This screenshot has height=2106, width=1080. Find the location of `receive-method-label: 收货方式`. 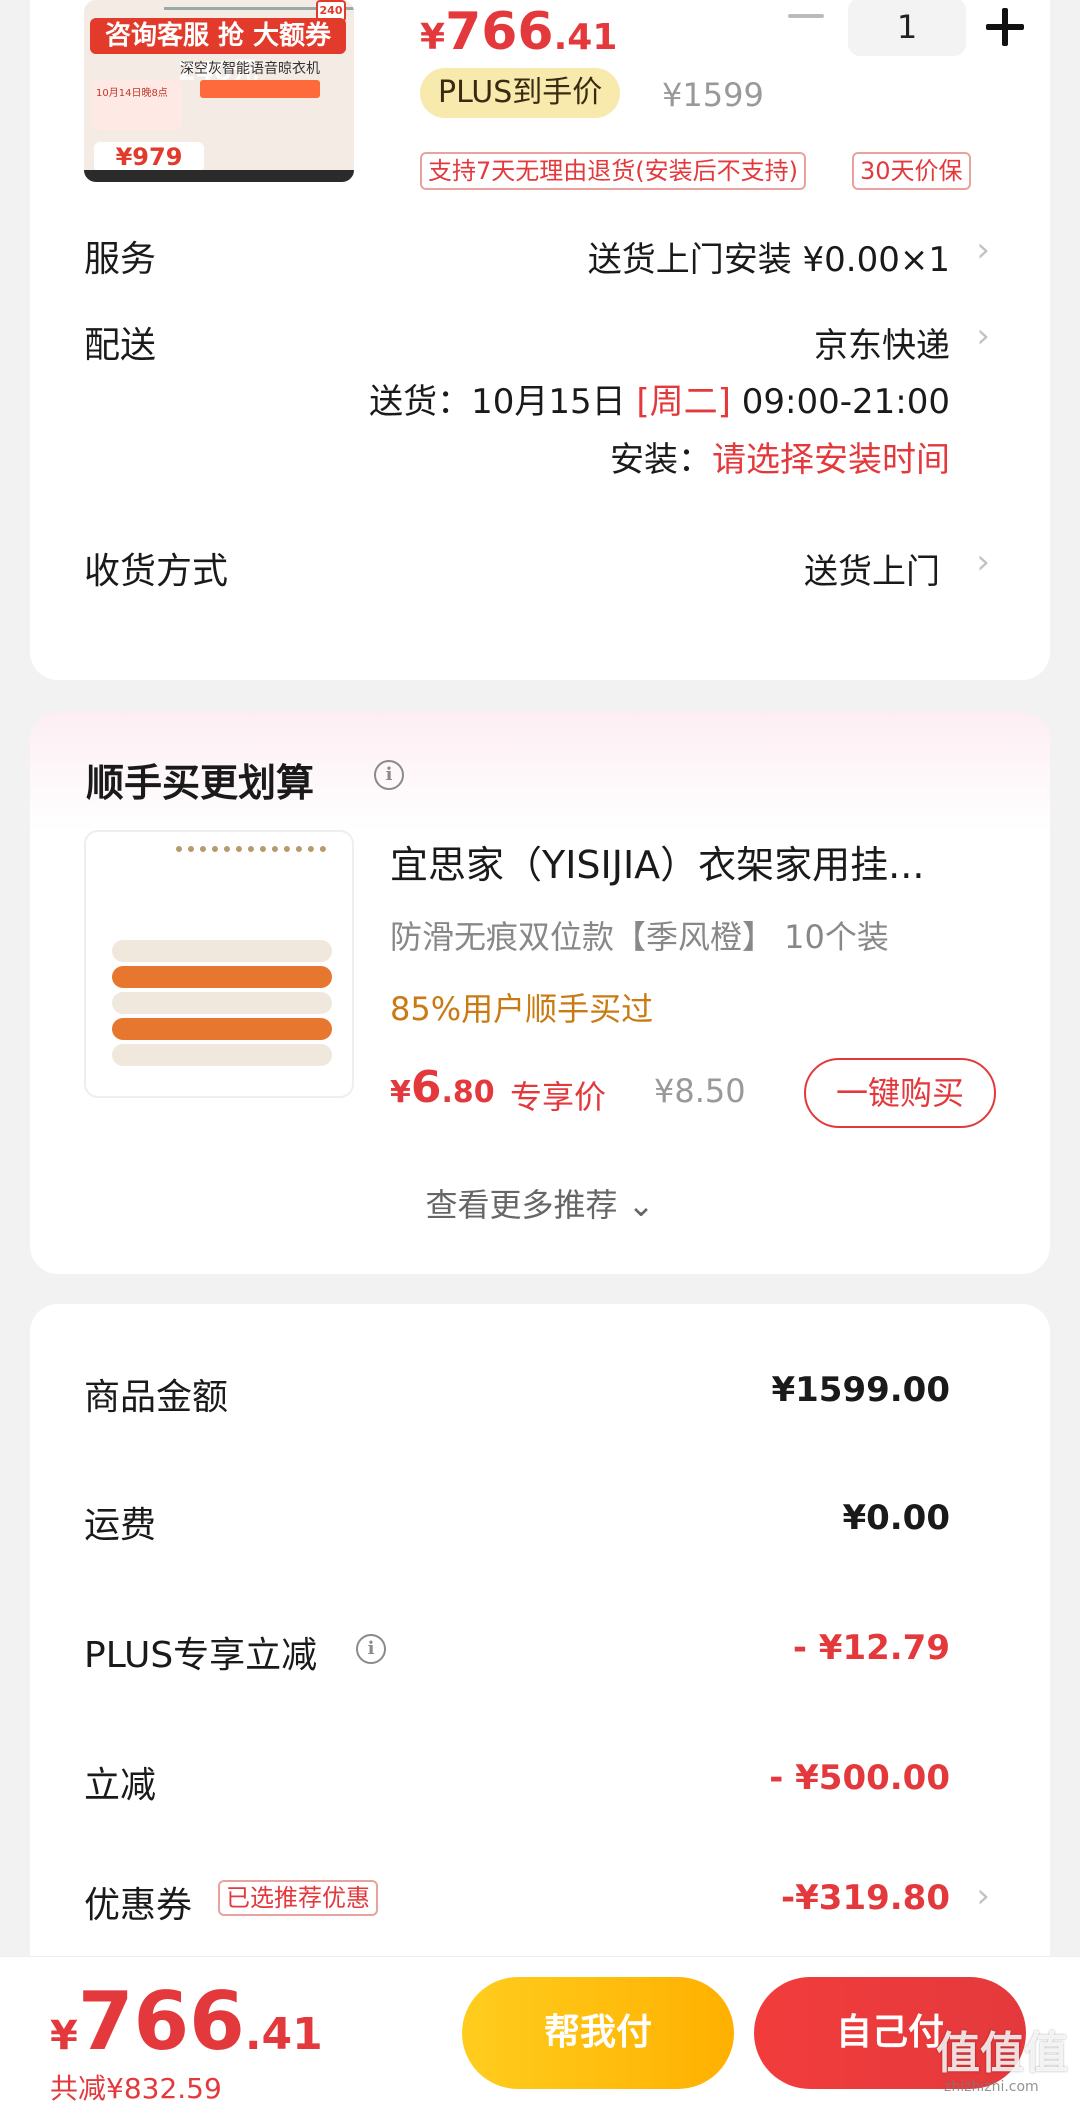

receive-method-label: 收货方式 is located at coordinates (156, 571).